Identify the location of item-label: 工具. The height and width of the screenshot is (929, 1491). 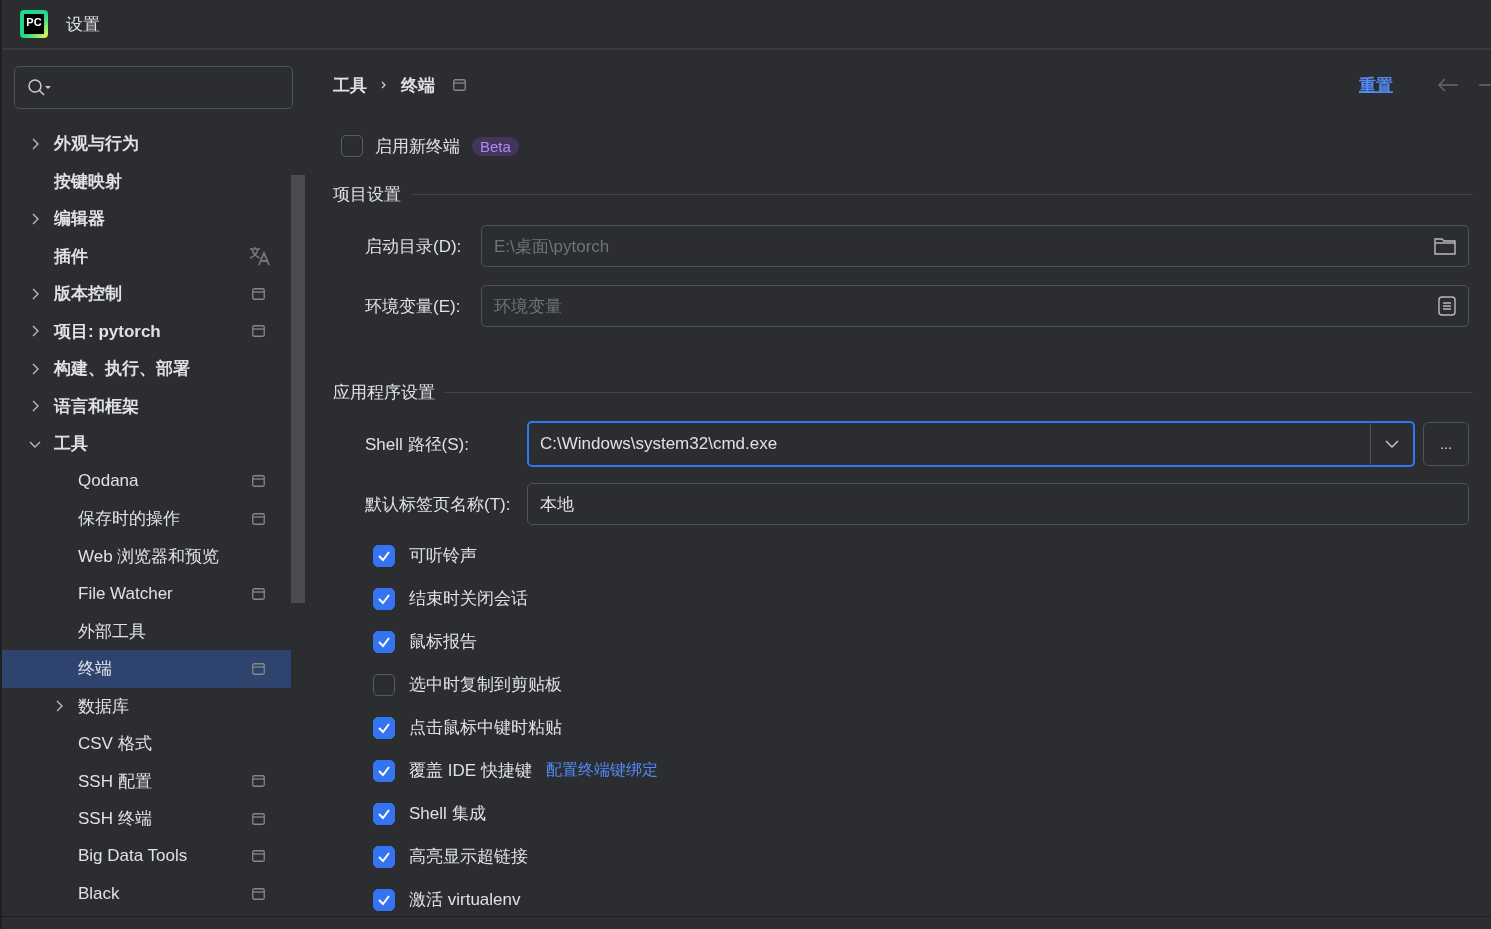
(71, 444).